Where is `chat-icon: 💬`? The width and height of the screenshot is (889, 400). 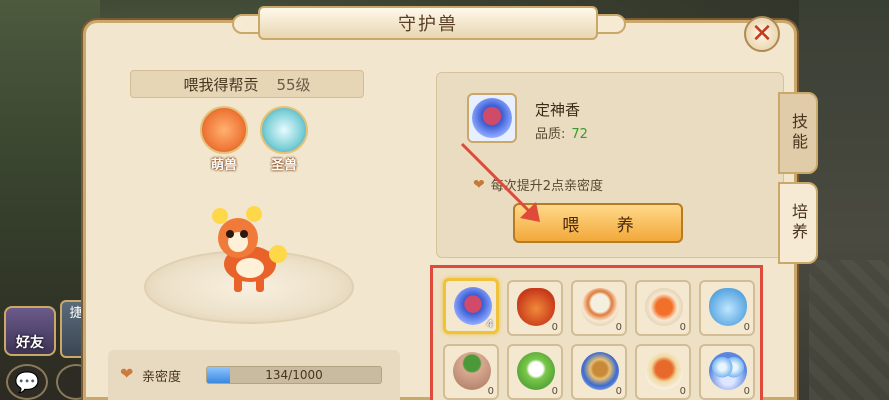
chat-icon: 💬 is located at coordinates (27, 382).